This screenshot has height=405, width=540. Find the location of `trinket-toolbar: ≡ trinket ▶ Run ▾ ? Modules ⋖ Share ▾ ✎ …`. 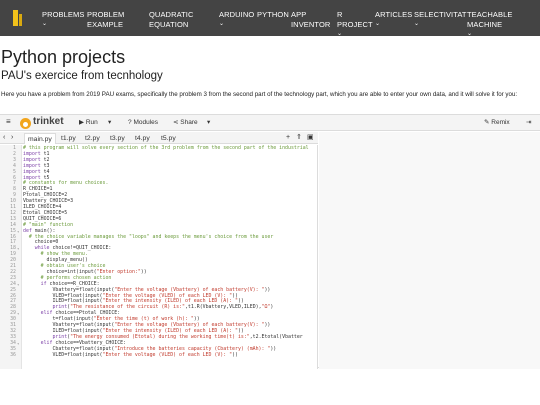

trinket-toolbar: ≡ trinket ▶ Run ▾ ? Modules ⋖ Share ▾ ✎ … is located at coordinates (270, 123).